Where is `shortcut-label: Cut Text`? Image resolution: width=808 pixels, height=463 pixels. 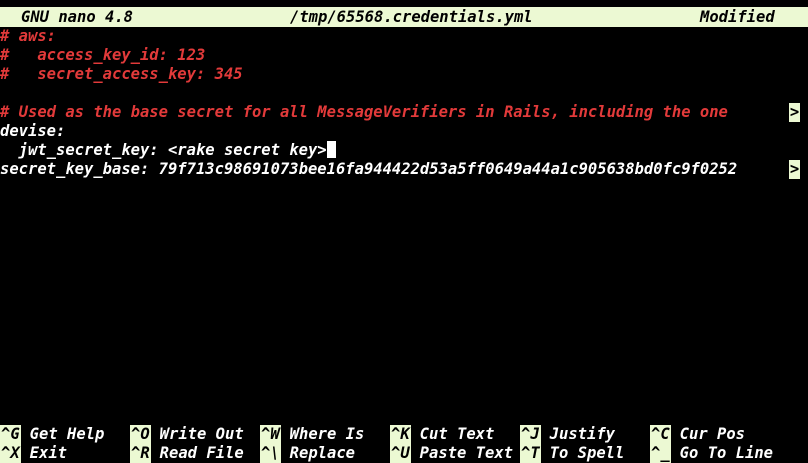 shortcut-label: Cut Text is located at coordinates (457, 434).